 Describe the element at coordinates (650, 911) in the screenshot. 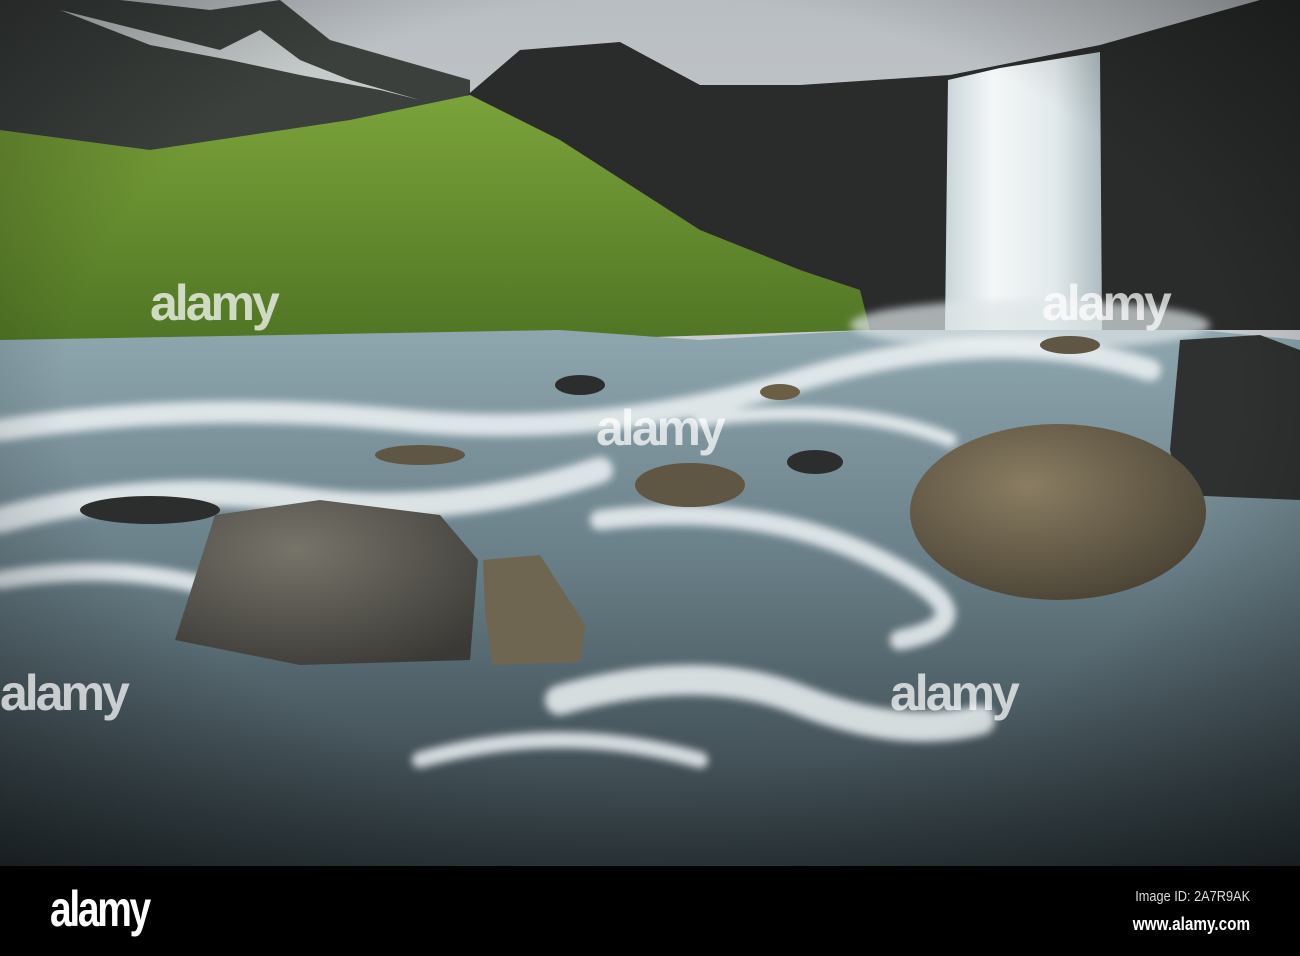

I see `footer-bar: alamy Image ID: 2A7R9AK www.alamy.com` at that location.